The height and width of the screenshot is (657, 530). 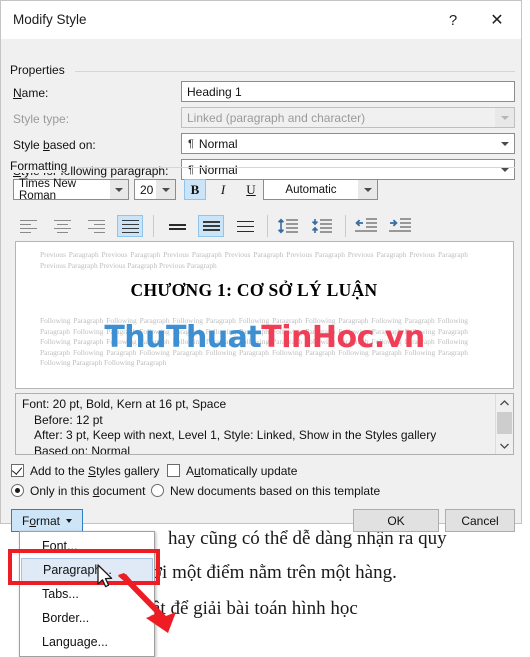 What do you see at coordinates (173, 470) in the screenshot?
I see `automatically-update-checkbox` at bounding box center [173, 470].